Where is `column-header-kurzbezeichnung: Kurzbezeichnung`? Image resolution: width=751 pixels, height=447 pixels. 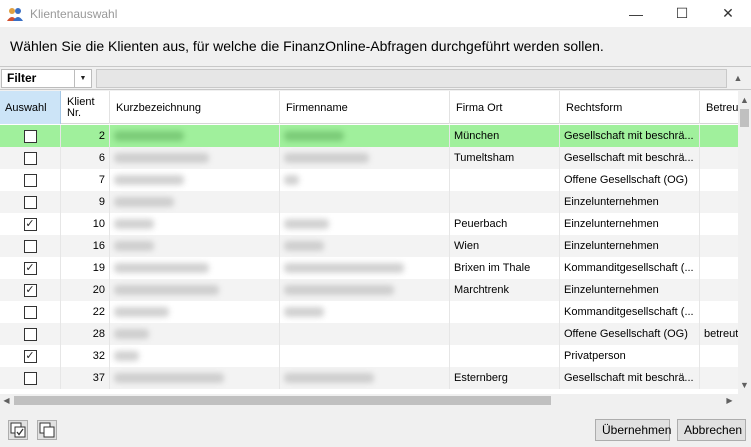 column-header-kurzbezeichnung: Kurzbezeichnung is located at coordinates (195, 107).